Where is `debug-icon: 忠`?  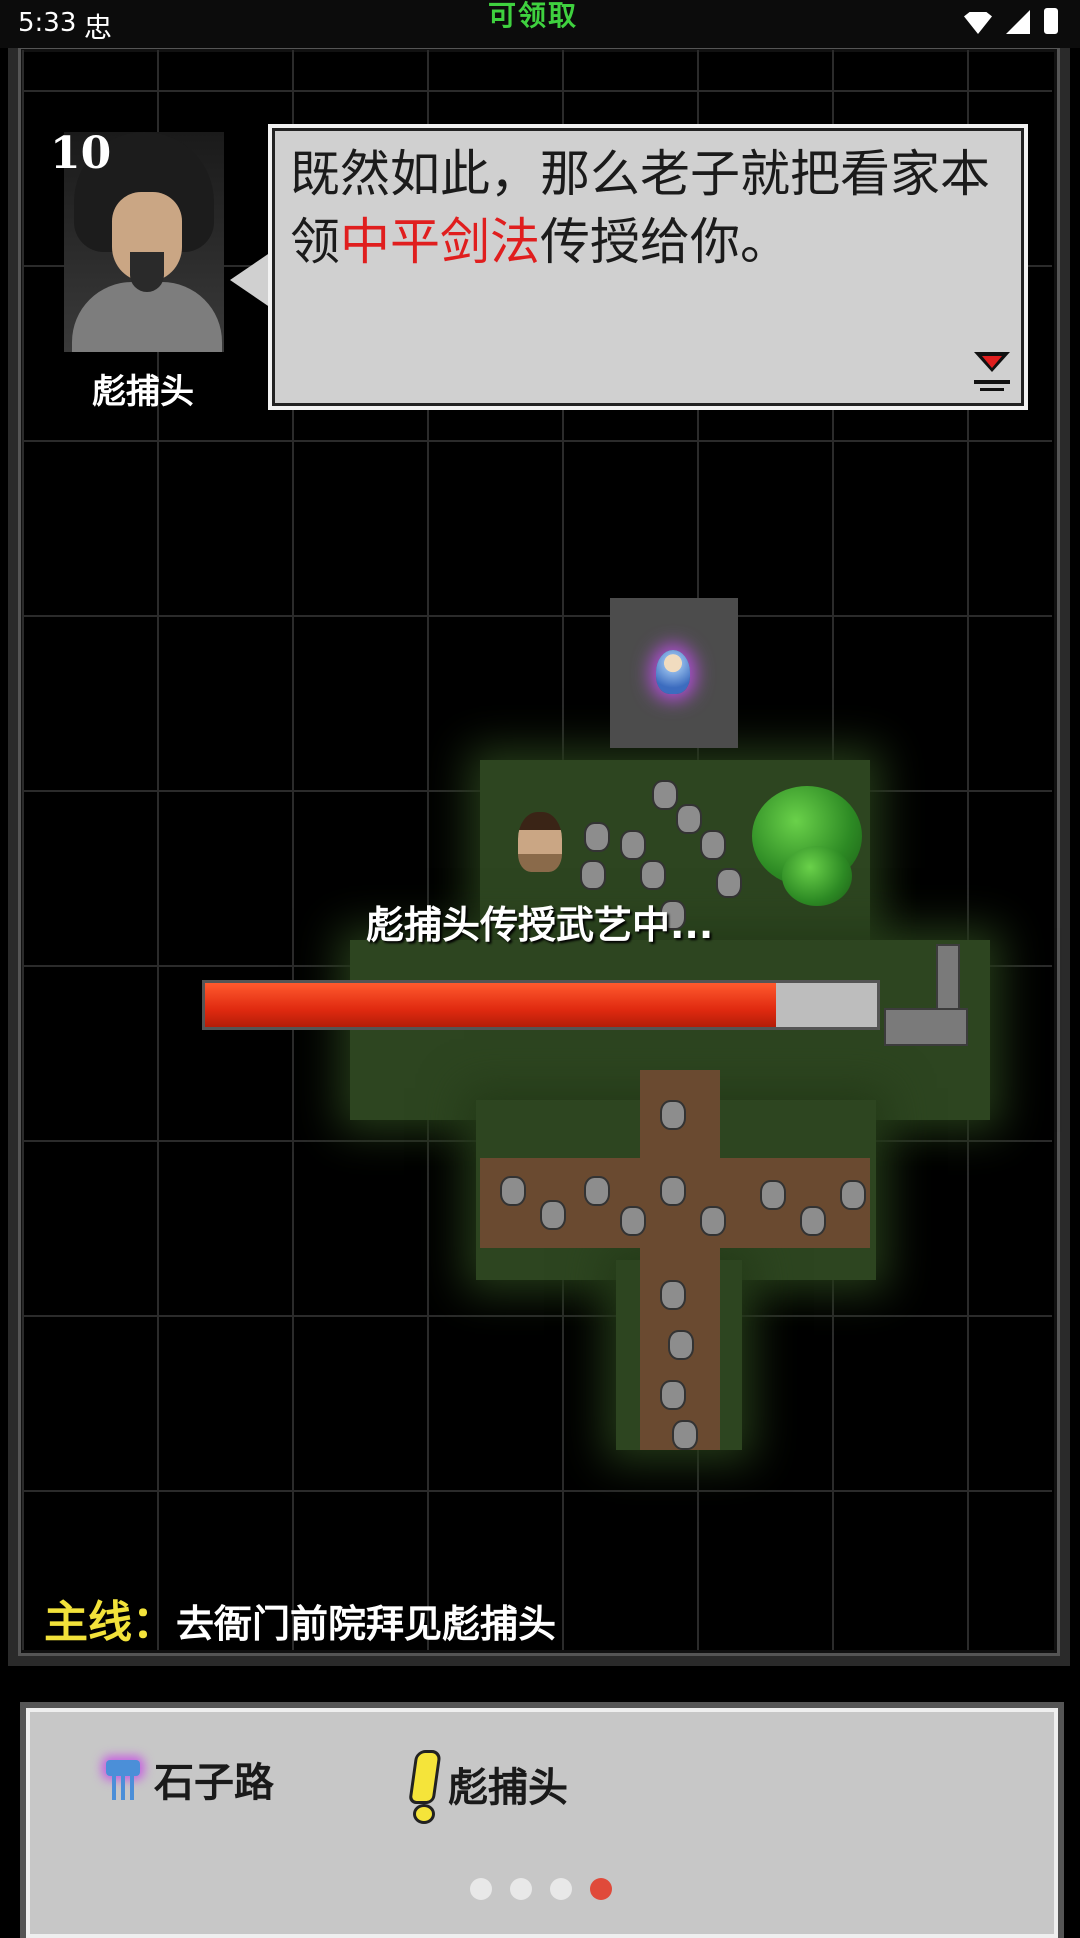 debug-icon: 忠 is located at coordinates (98, 27).